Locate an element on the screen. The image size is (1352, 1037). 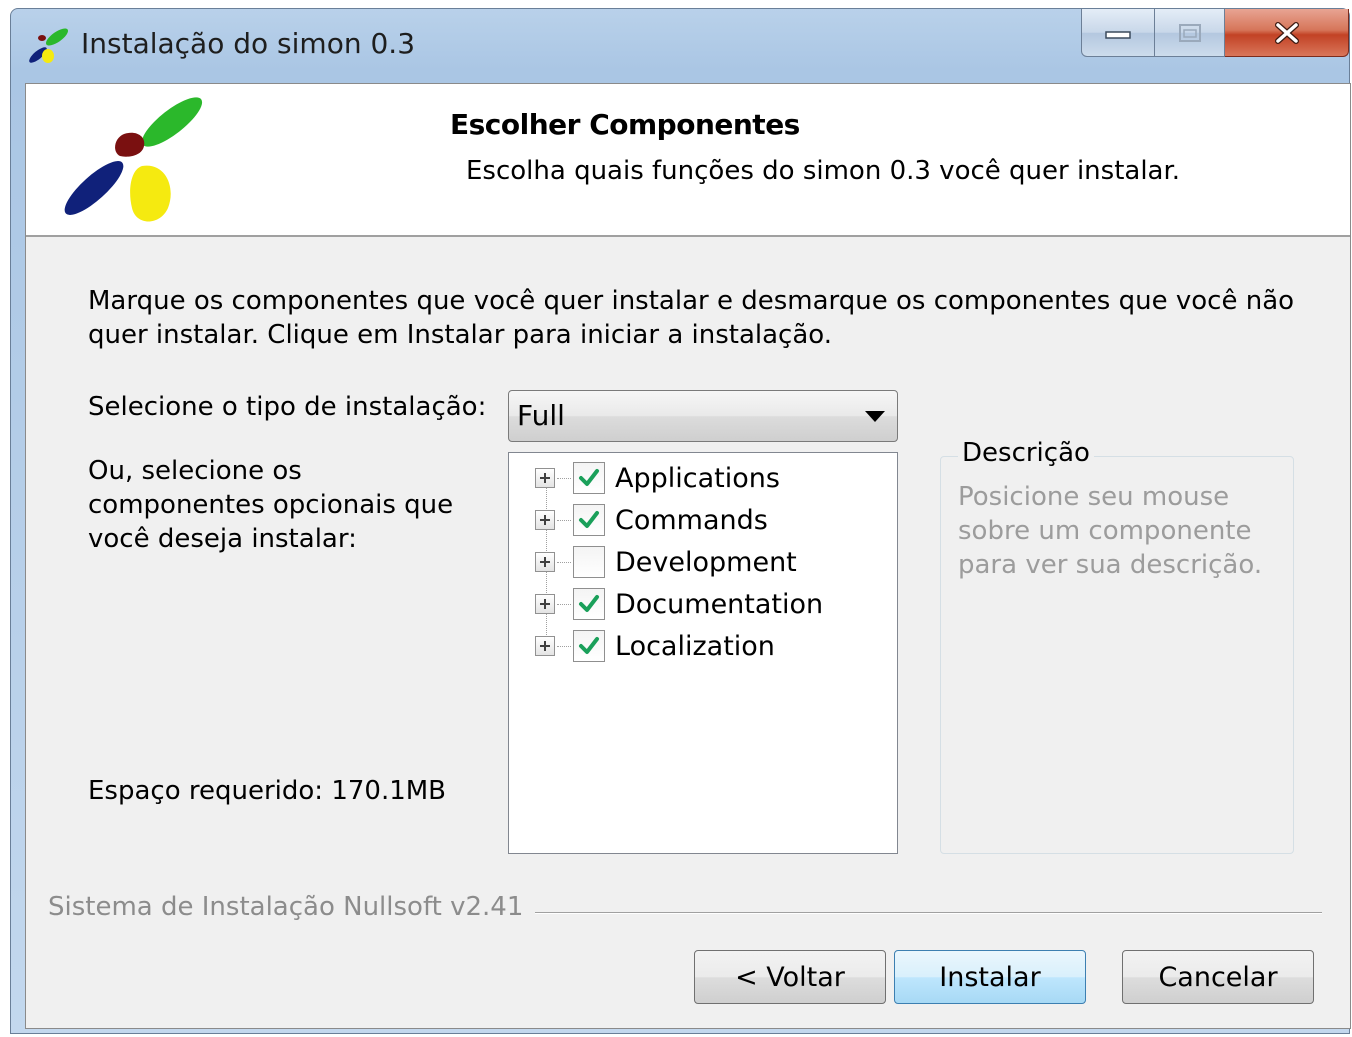
install-type-select: Full is located at coordinates (703, 416).